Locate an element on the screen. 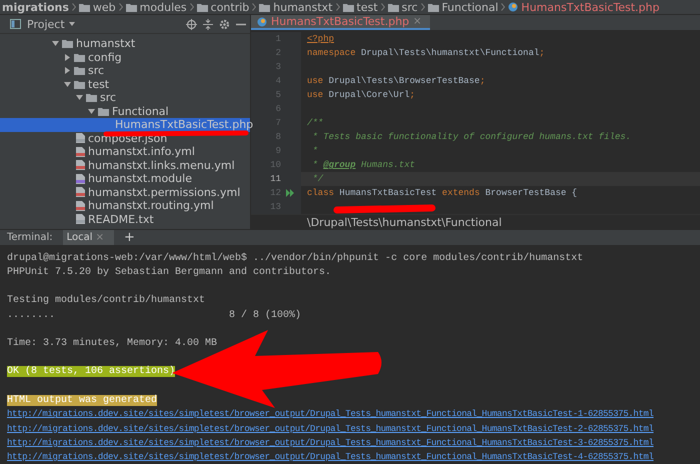  code-line: /** is located at coordinates (315, 123).